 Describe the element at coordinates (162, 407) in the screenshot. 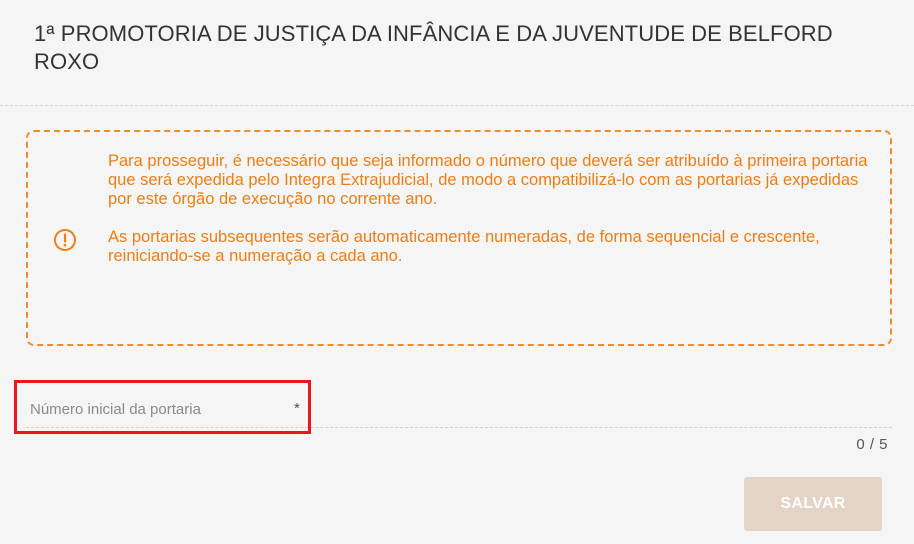

I see `highlight-annotation` at that location.